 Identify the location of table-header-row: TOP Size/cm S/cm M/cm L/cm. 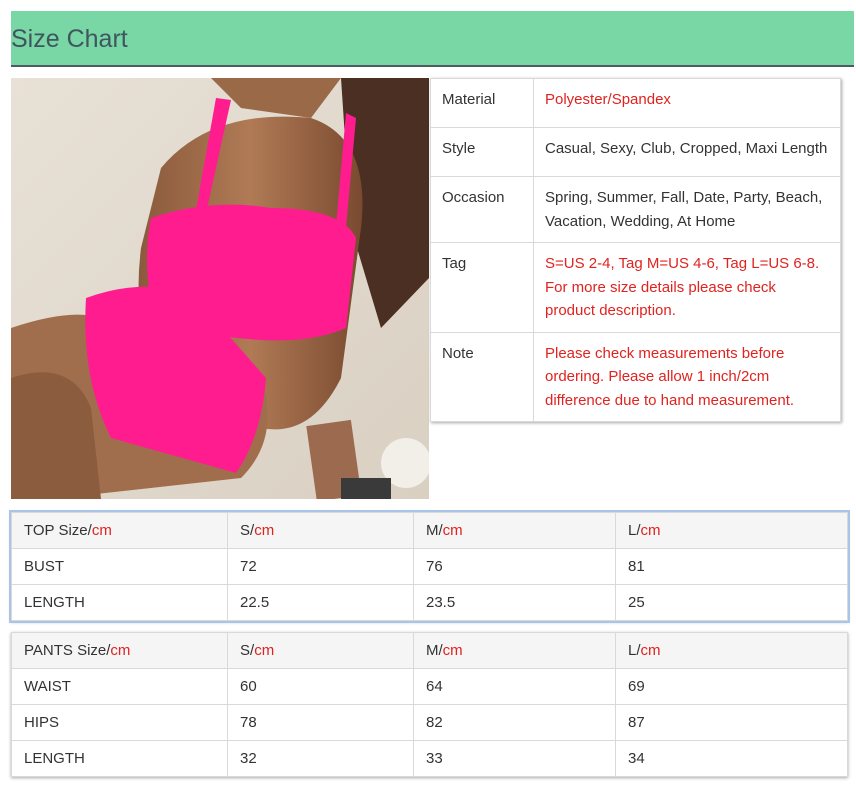
(429, 530).